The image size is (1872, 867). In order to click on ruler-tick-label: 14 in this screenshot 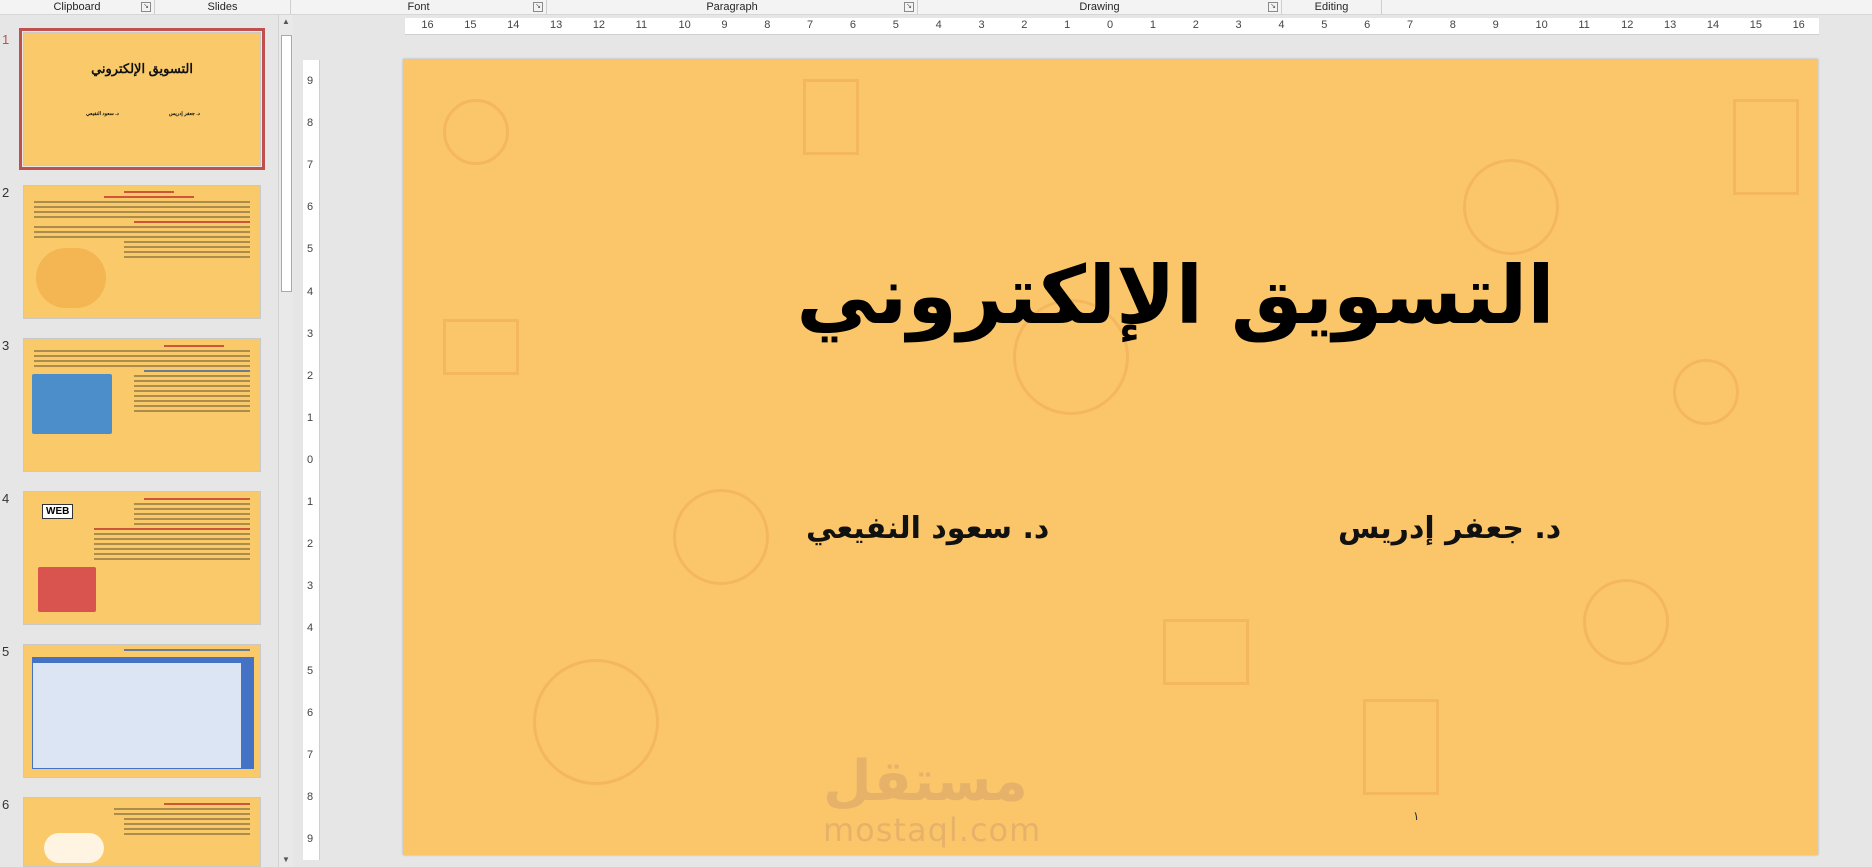, I will do `click(1713, 25)`.